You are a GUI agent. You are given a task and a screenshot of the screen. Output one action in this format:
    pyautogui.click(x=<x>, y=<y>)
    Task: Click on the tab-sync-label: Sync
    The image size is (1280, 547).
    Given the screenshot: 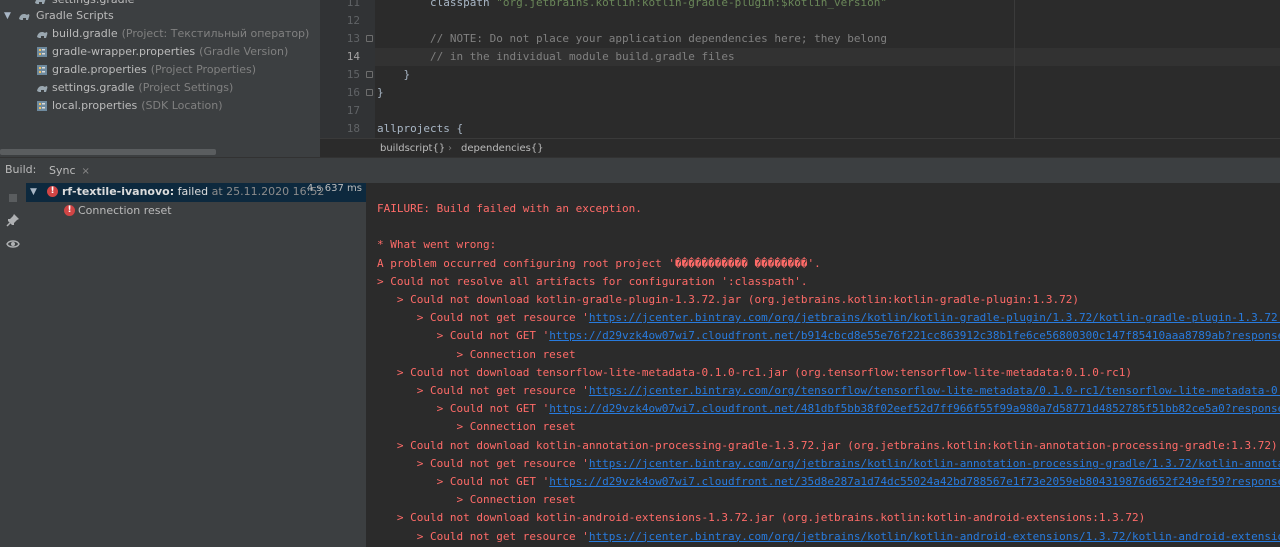 What is the action you would take?
    pyautogui.click(x=62, y=170)
    